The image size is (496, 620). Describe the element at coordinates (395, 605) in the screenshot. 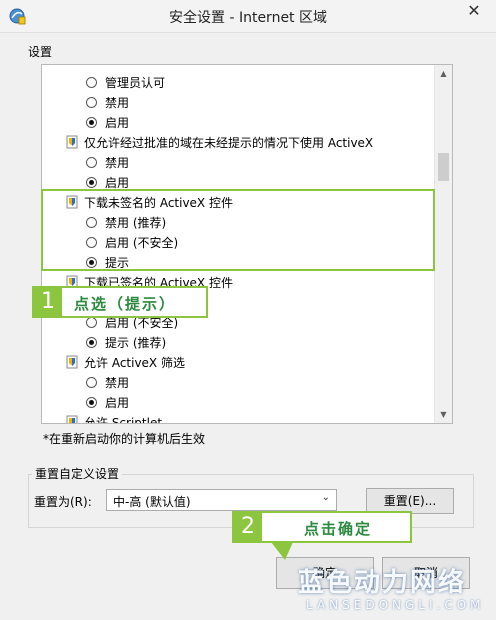

I see `watermark-subtext: LANSEDONGLI.COM` at that location.